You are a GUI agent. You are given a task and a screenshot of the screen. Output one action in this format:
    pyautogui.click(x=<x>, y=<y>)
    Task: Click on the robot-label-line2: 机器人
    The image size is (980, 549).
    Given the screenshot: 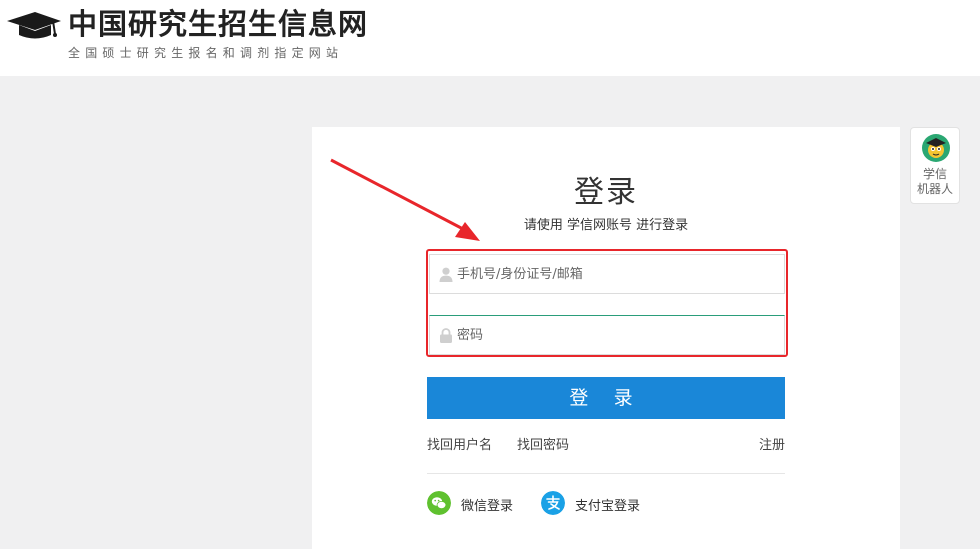 What is the action you would take?
    pyautogui.click(x=934, y=189)
    